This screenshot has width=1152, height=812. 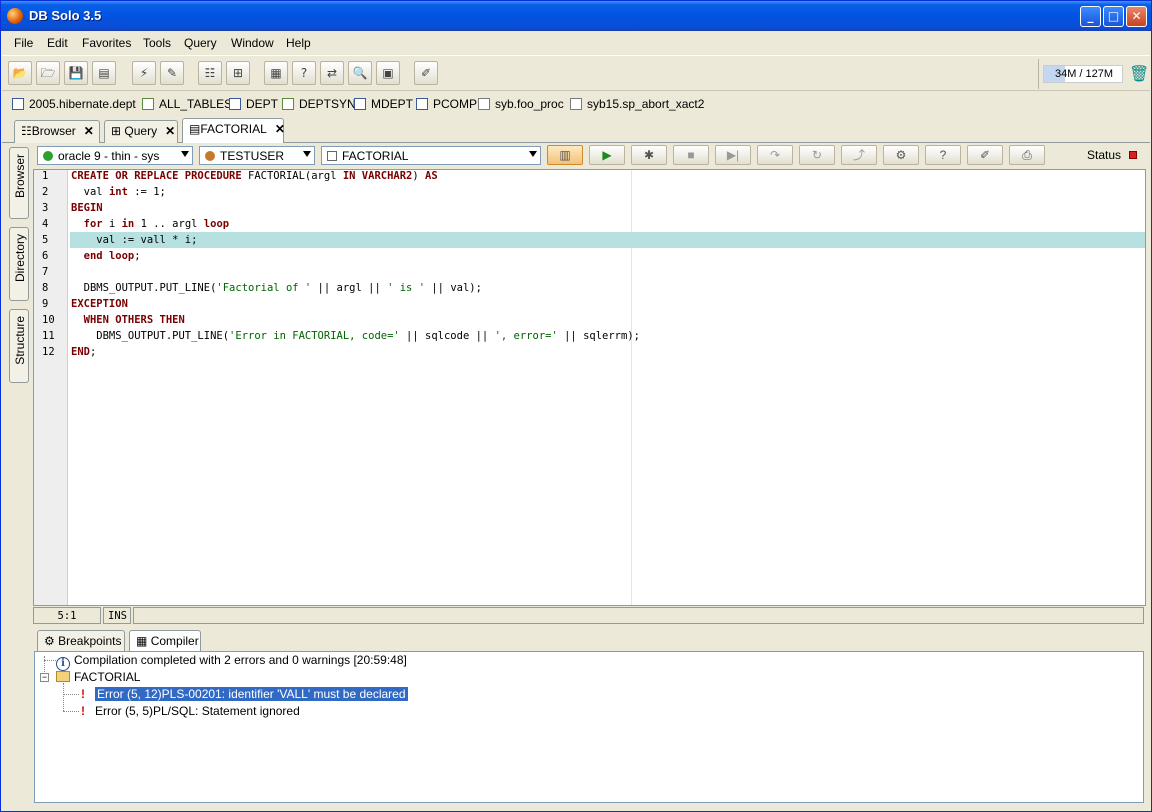 I want to click on window-title: DB Solo 3.5, so click(x=65, y=15).